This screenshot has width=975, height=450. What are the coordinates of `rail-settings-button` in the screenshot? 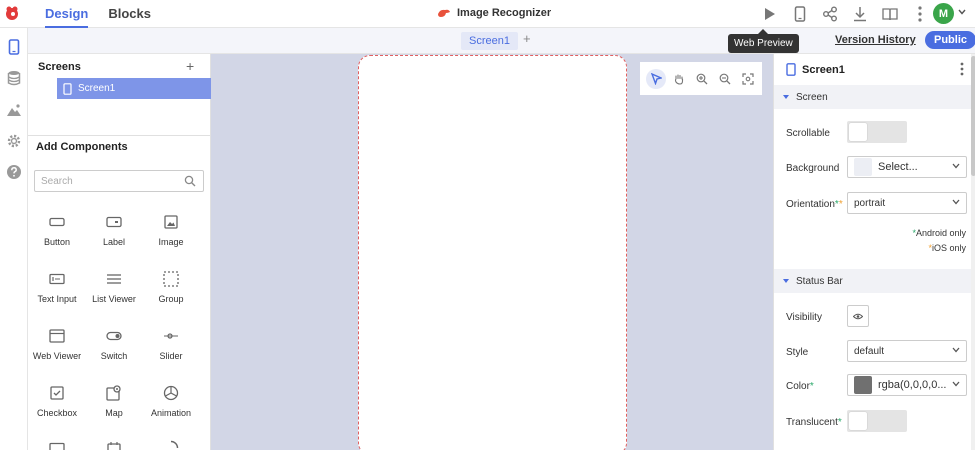 It's located at (14, 141).